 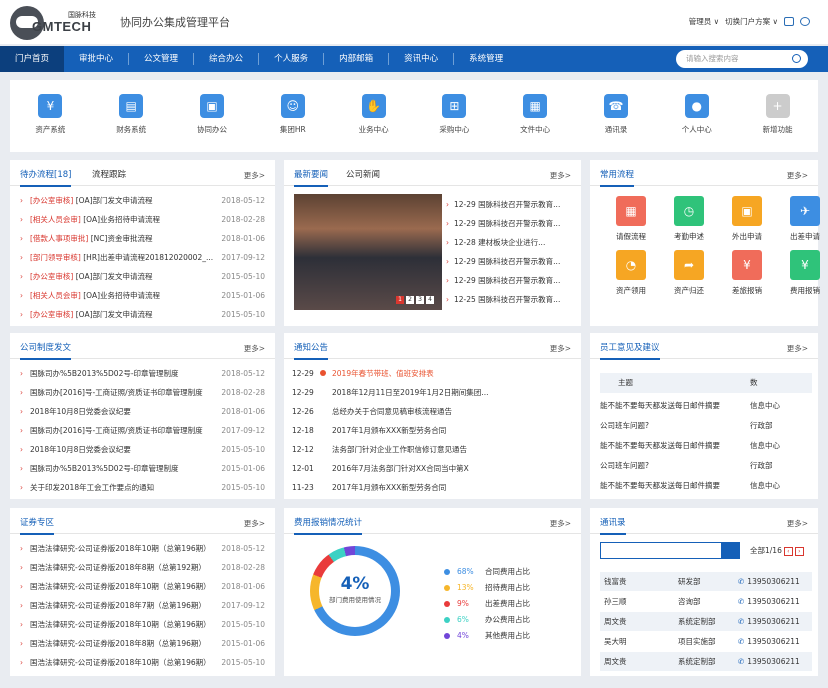 I want to click on nav-item-home: 门户首页, so click(x=32, y=59).